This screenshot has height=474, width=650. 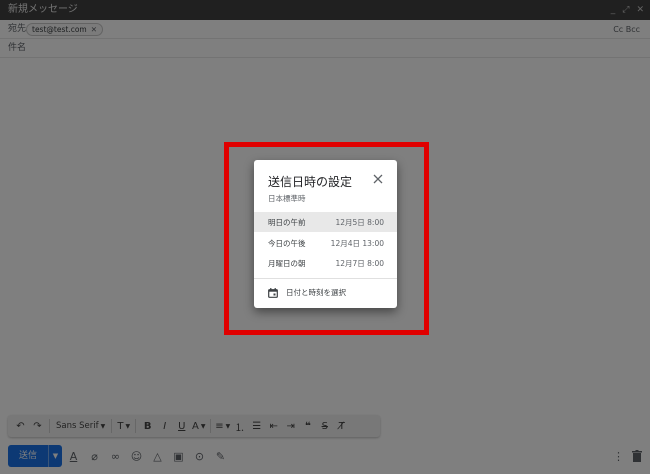 What do you see at coordinates (326, 238) in the screenshot?
I see `highlight-box` at bounding box center [326, 238].